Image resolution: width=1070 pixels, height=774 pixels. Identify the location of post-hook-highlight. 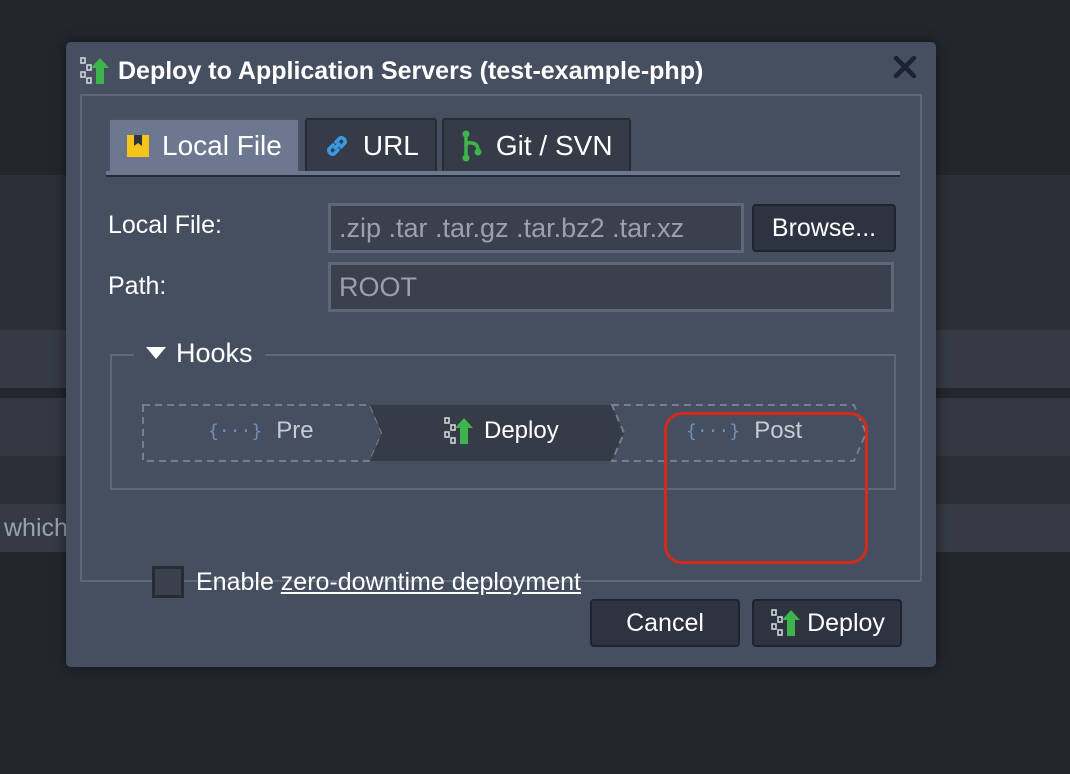
(766, 488).